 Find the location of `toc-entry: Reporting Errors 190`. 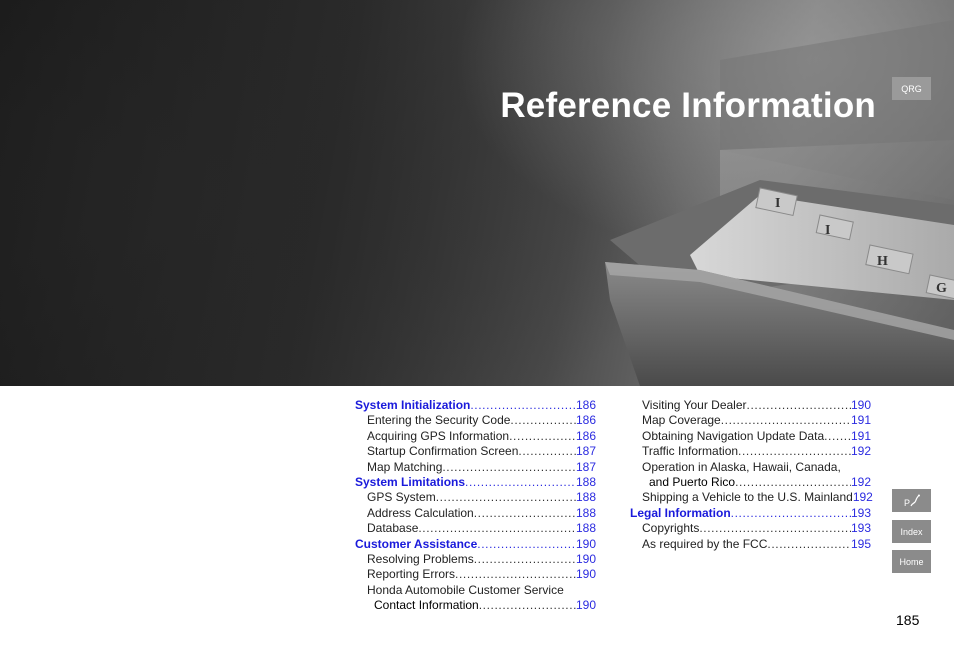

toc-entry: Reporting Errors 190 is located at coordinates (475, 574).